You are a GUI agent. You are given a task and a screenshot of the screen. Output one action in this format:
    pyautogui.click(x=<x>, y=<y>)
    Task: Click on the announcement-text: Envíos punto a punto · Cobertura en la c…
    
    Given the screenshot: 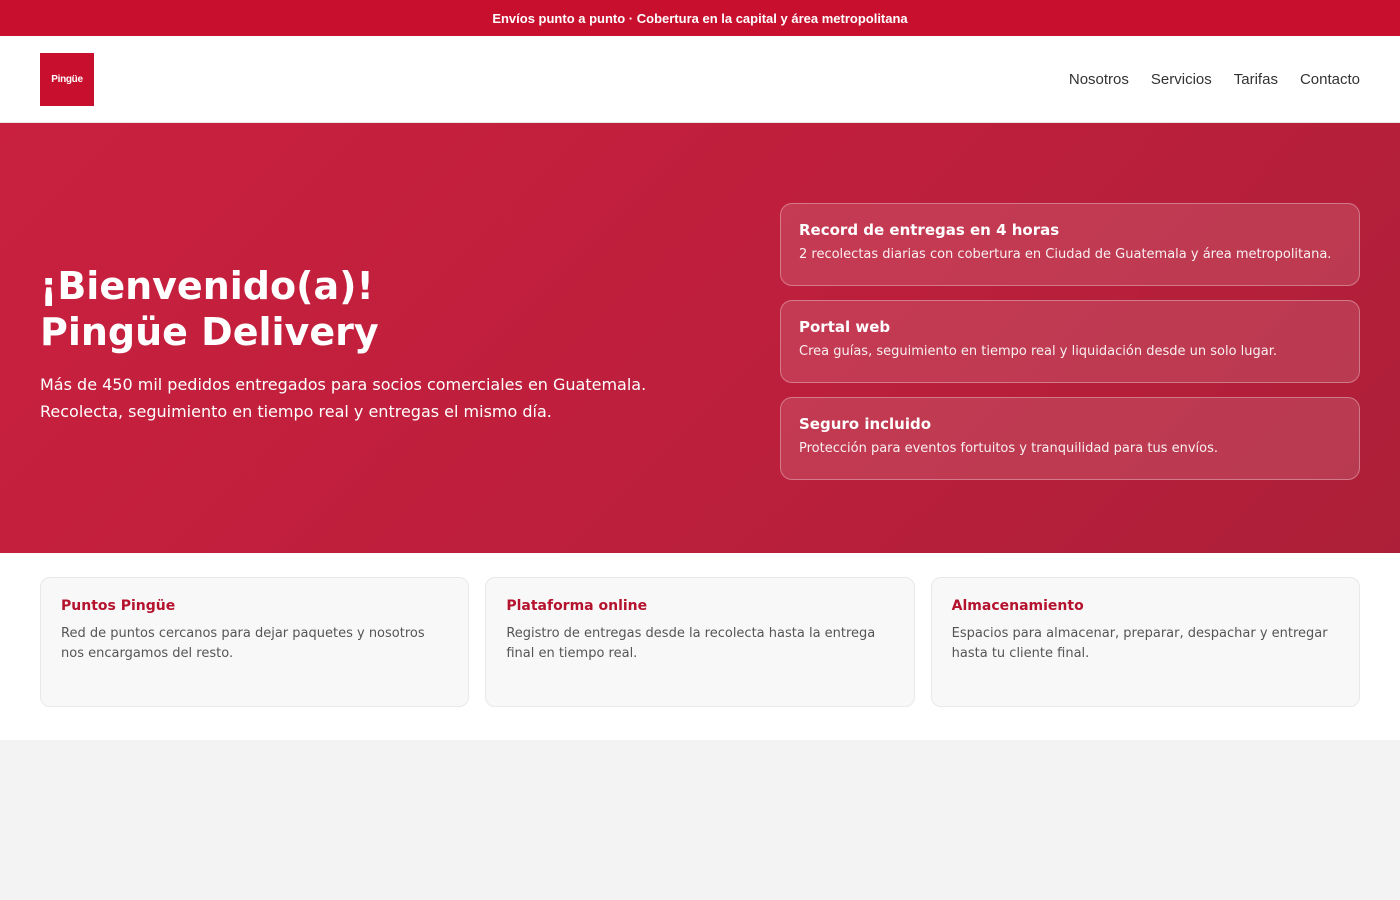 What is the action you would take?
    pyautogui.click(x=700, y=18)
    